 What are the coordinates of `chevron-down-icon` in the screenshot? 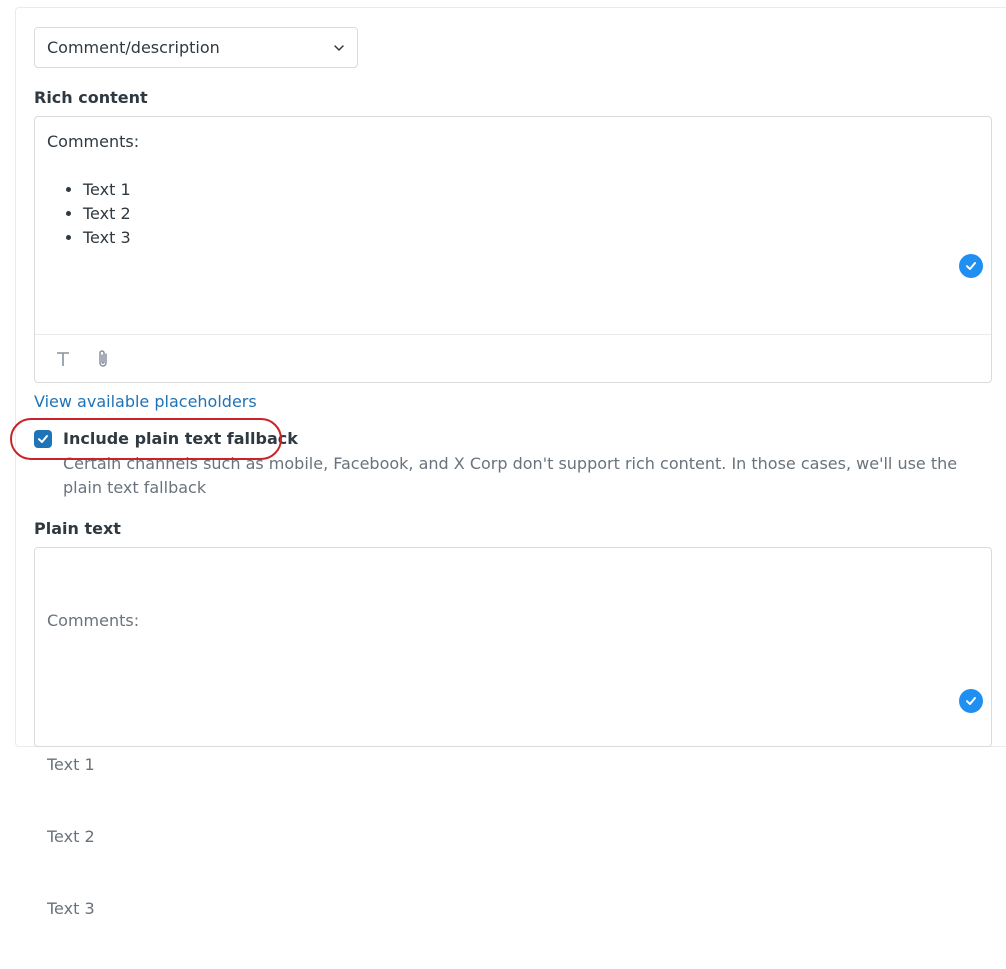 It's located at (339, 48).